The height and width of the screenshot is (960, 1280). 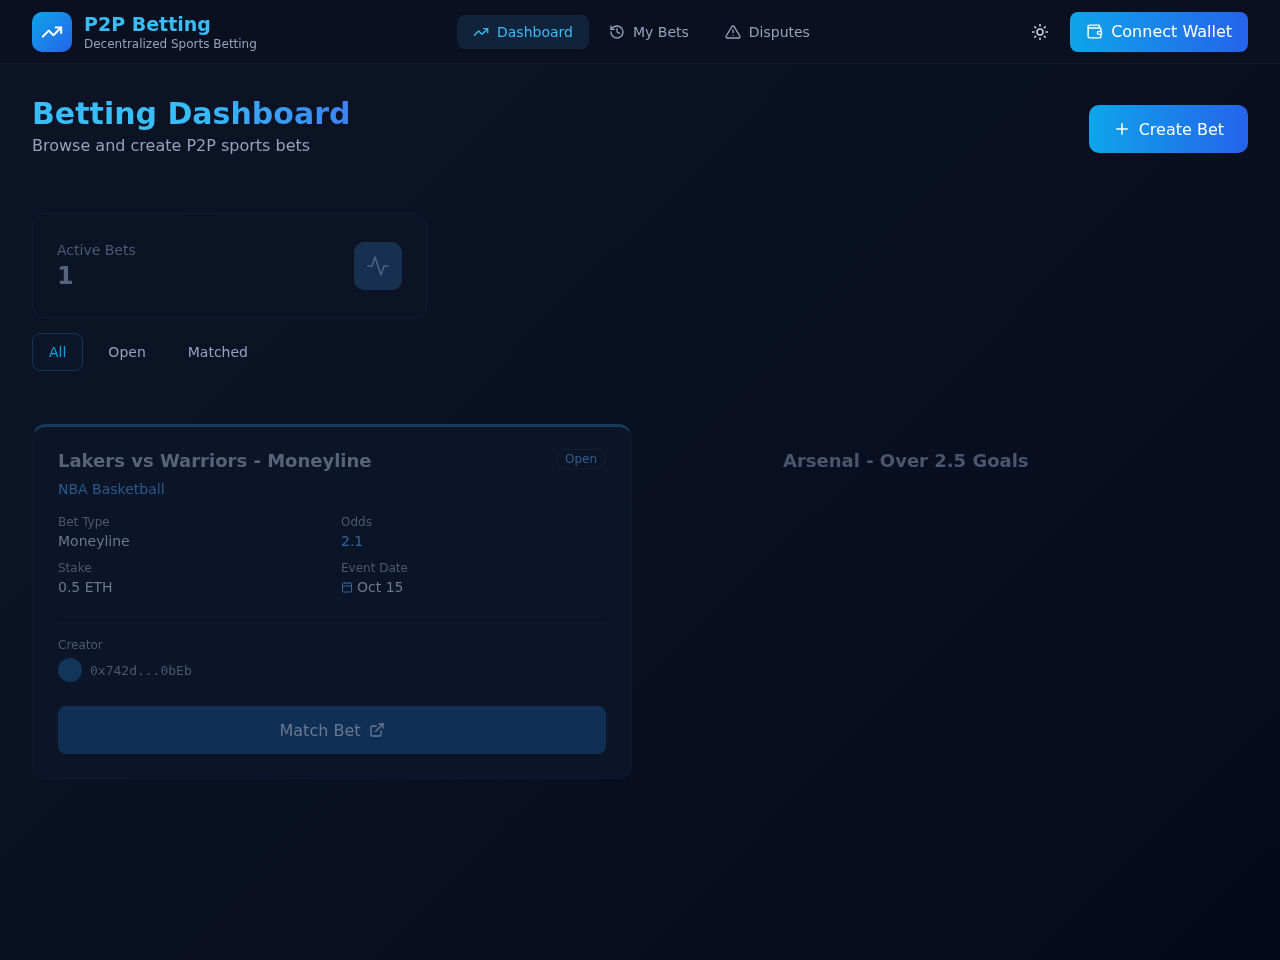 I want to click on filter-tab: All, so click(x=58, y=352).